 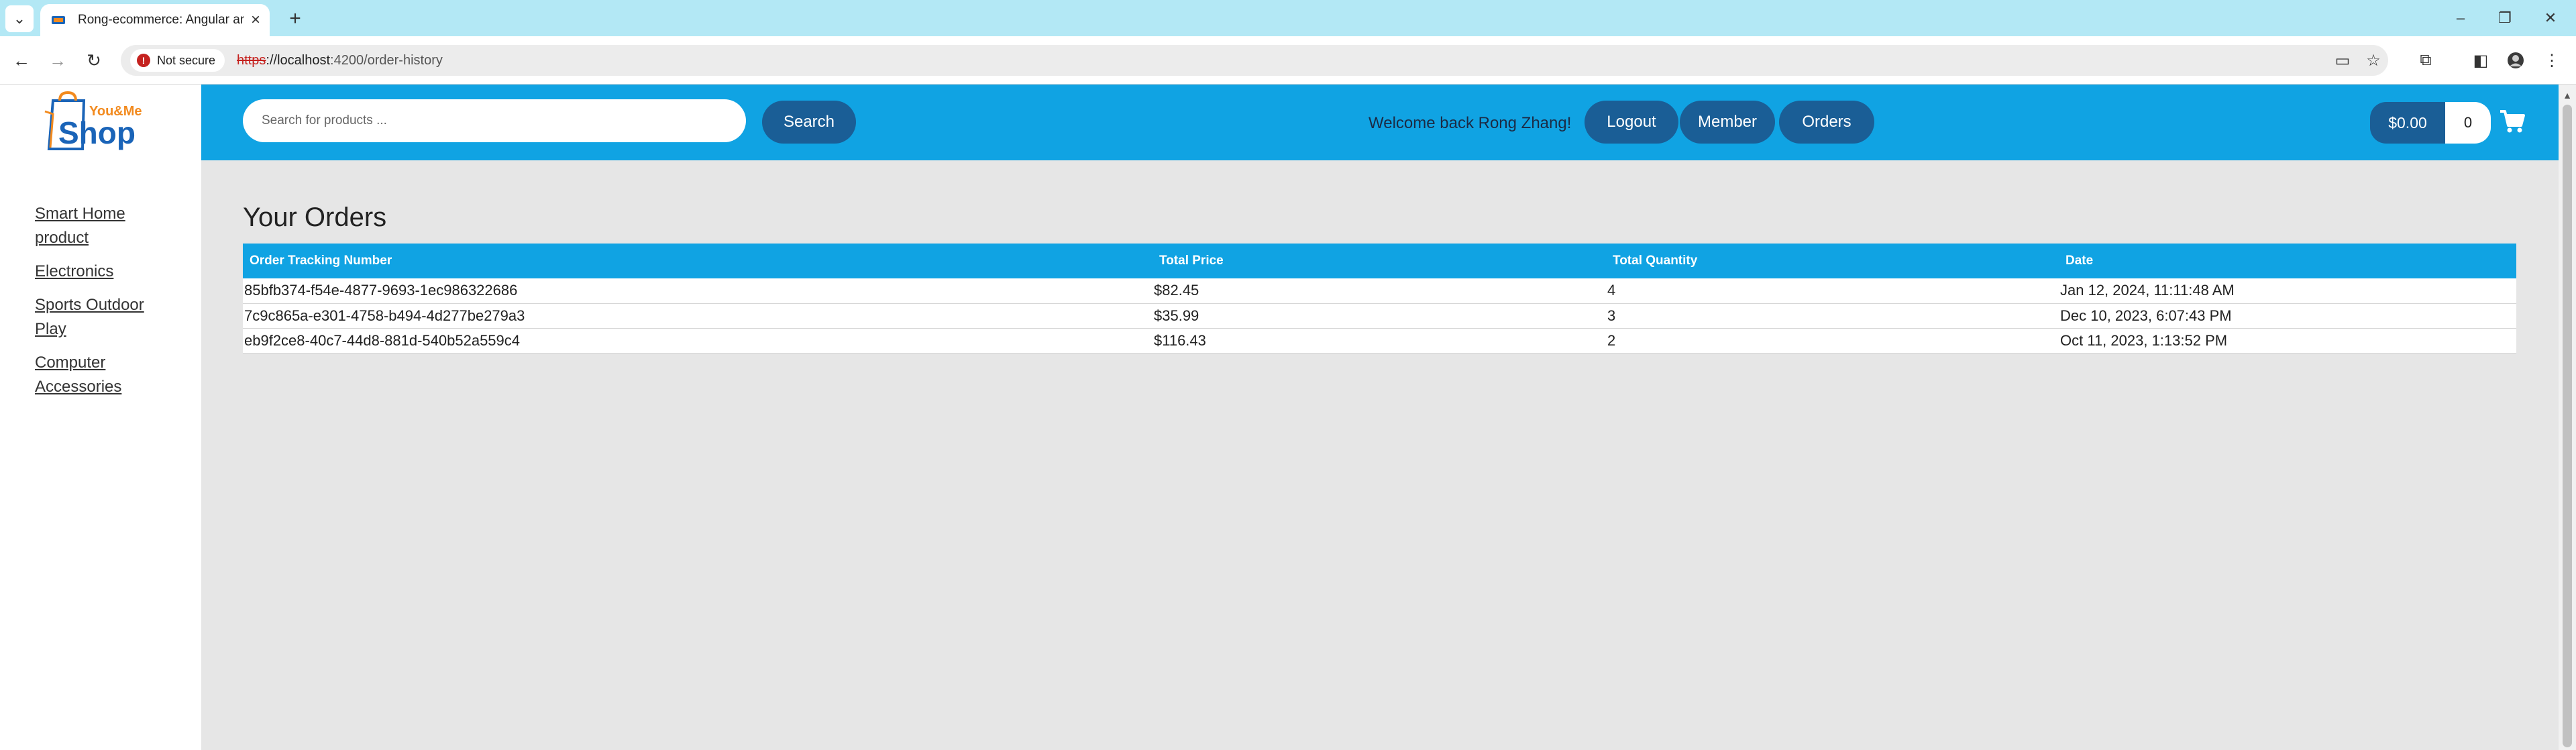 I want to click on scrollbar-thumb, so click(x=2567, y=426).